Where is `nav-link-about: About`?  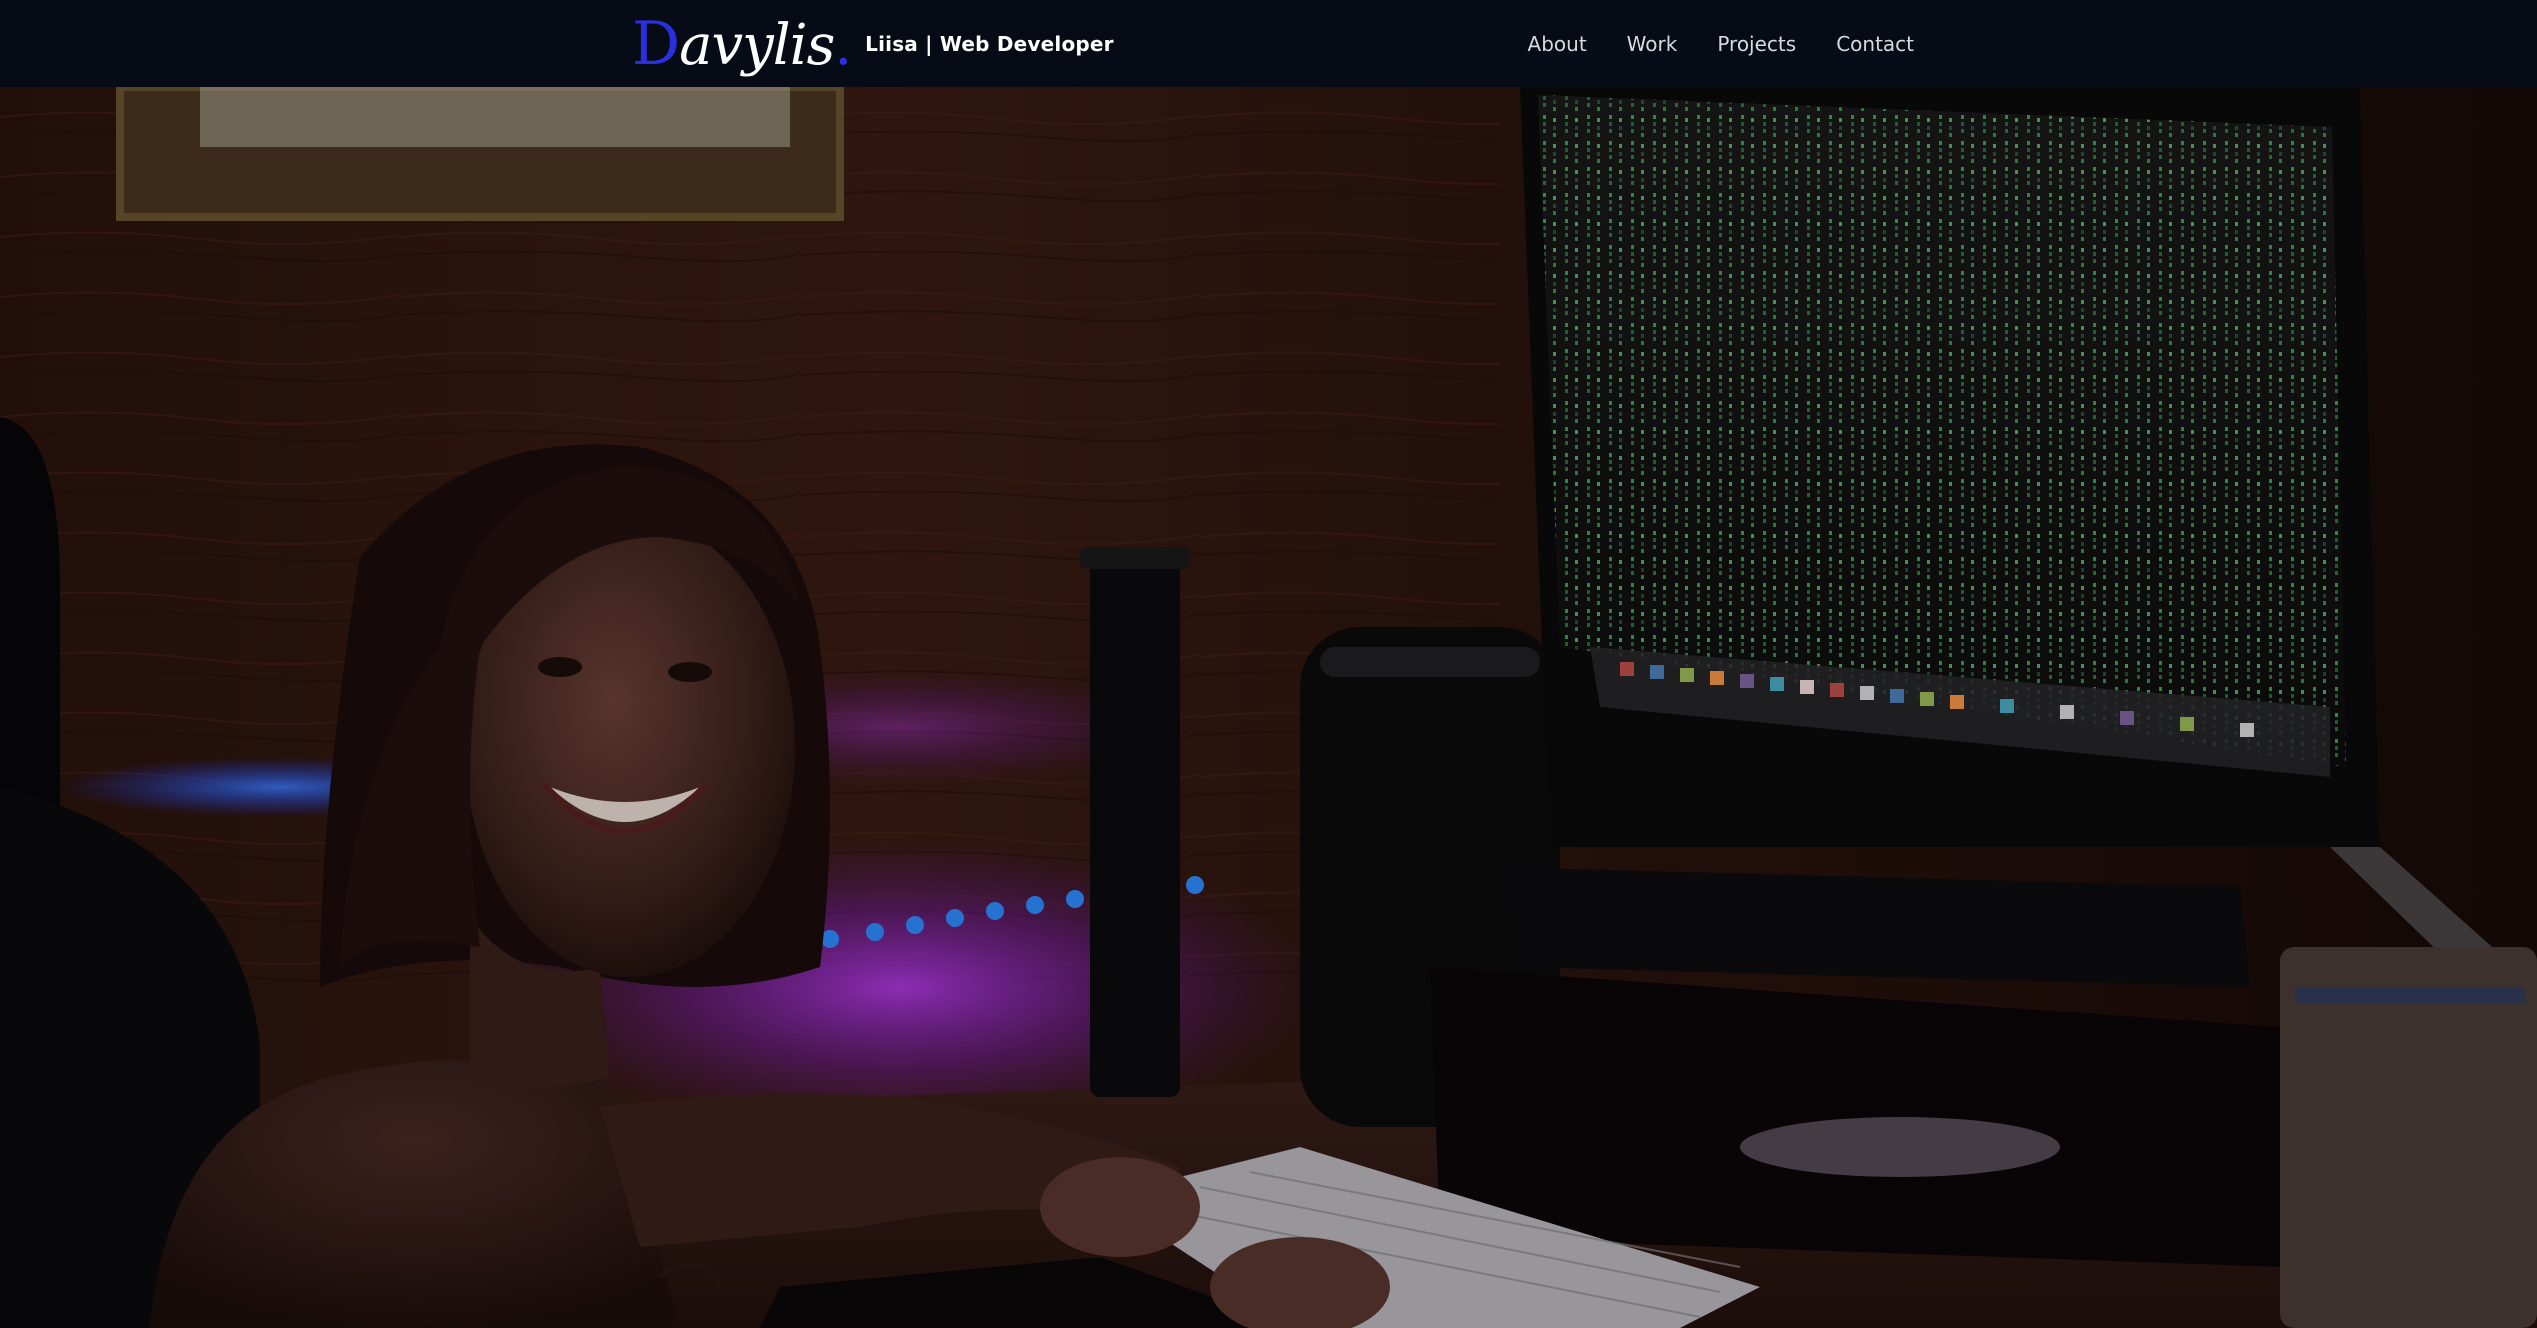
nav-link-about: About is located at coordinates (1557, 44).